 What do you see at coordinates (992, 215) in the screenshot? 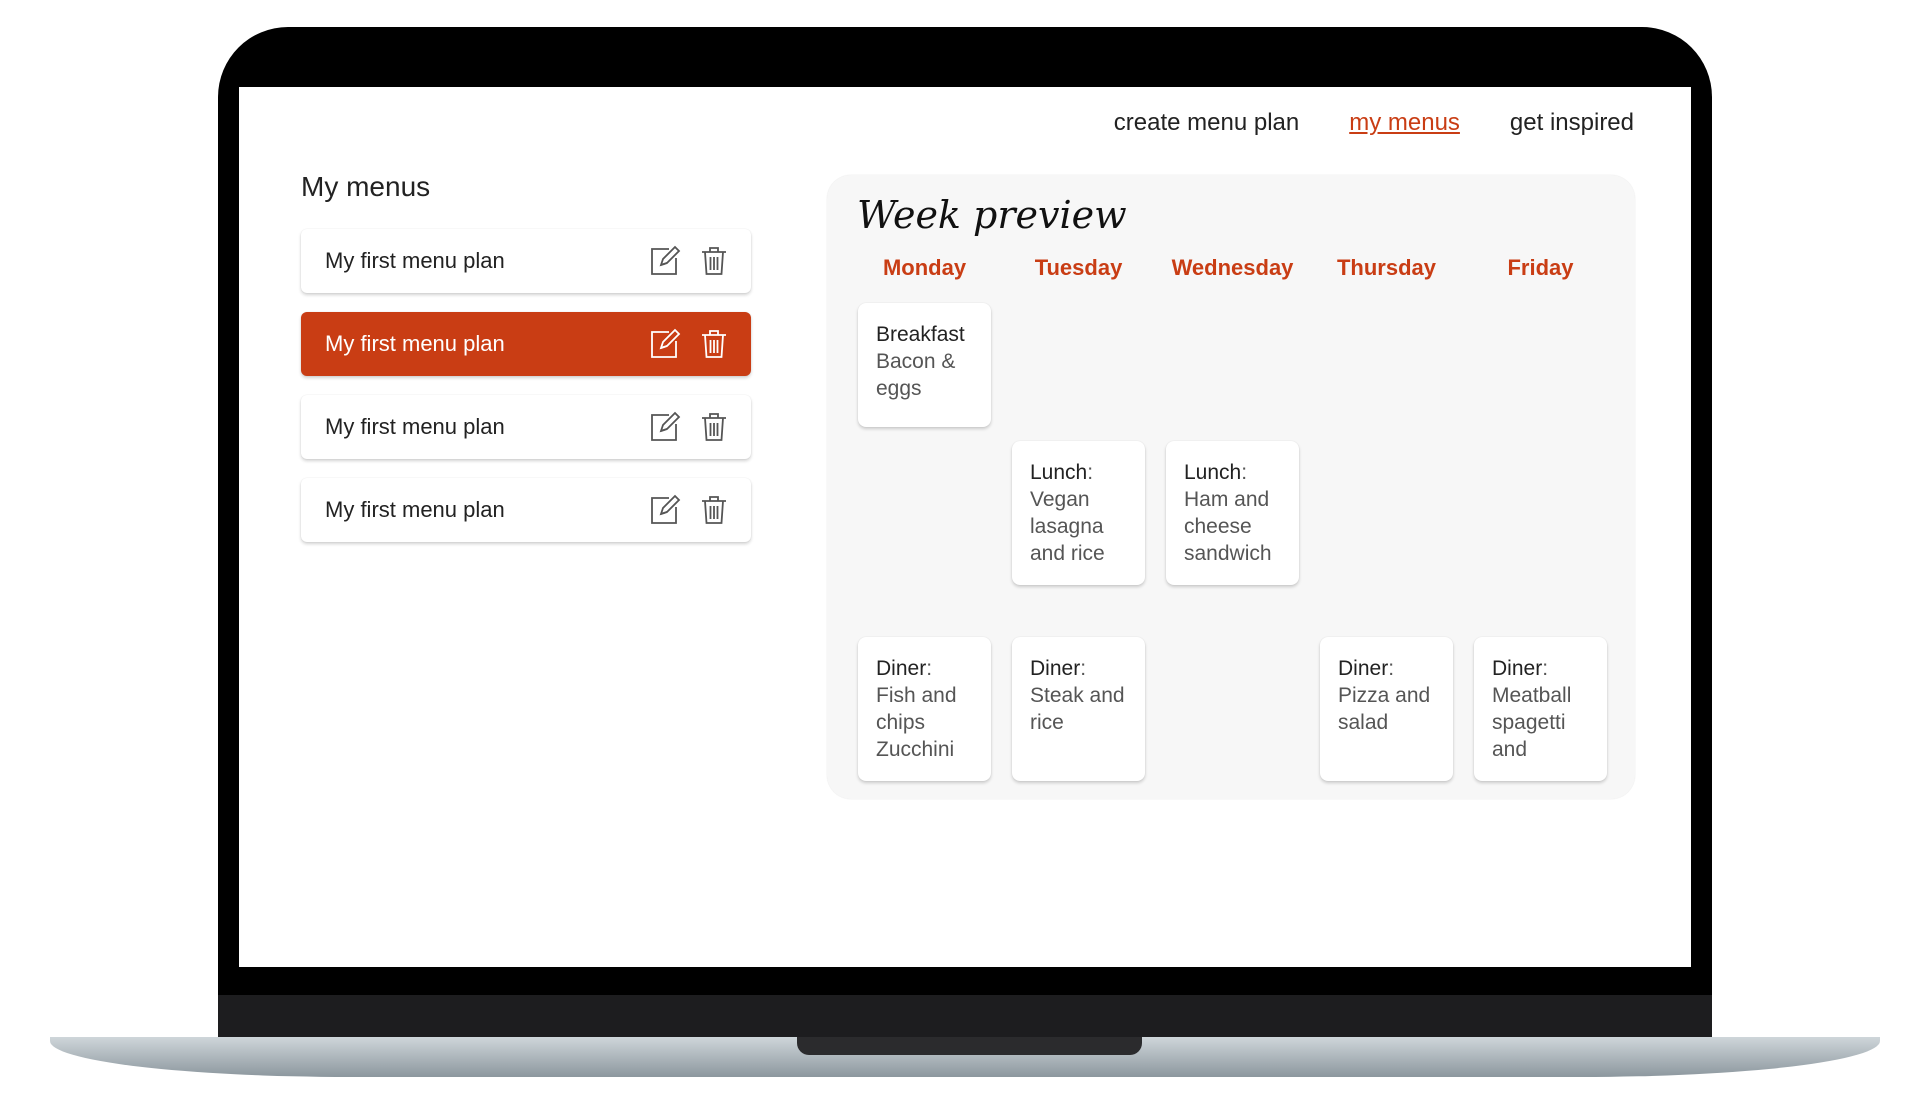
I see `week-preview-title: Week preview` at bounding box center [992, 215].